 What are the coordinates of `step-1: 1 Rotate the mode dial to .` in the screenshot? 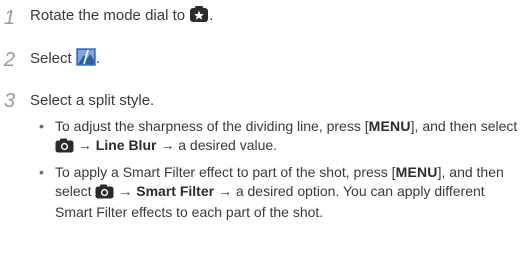 It's located at (106, 17).